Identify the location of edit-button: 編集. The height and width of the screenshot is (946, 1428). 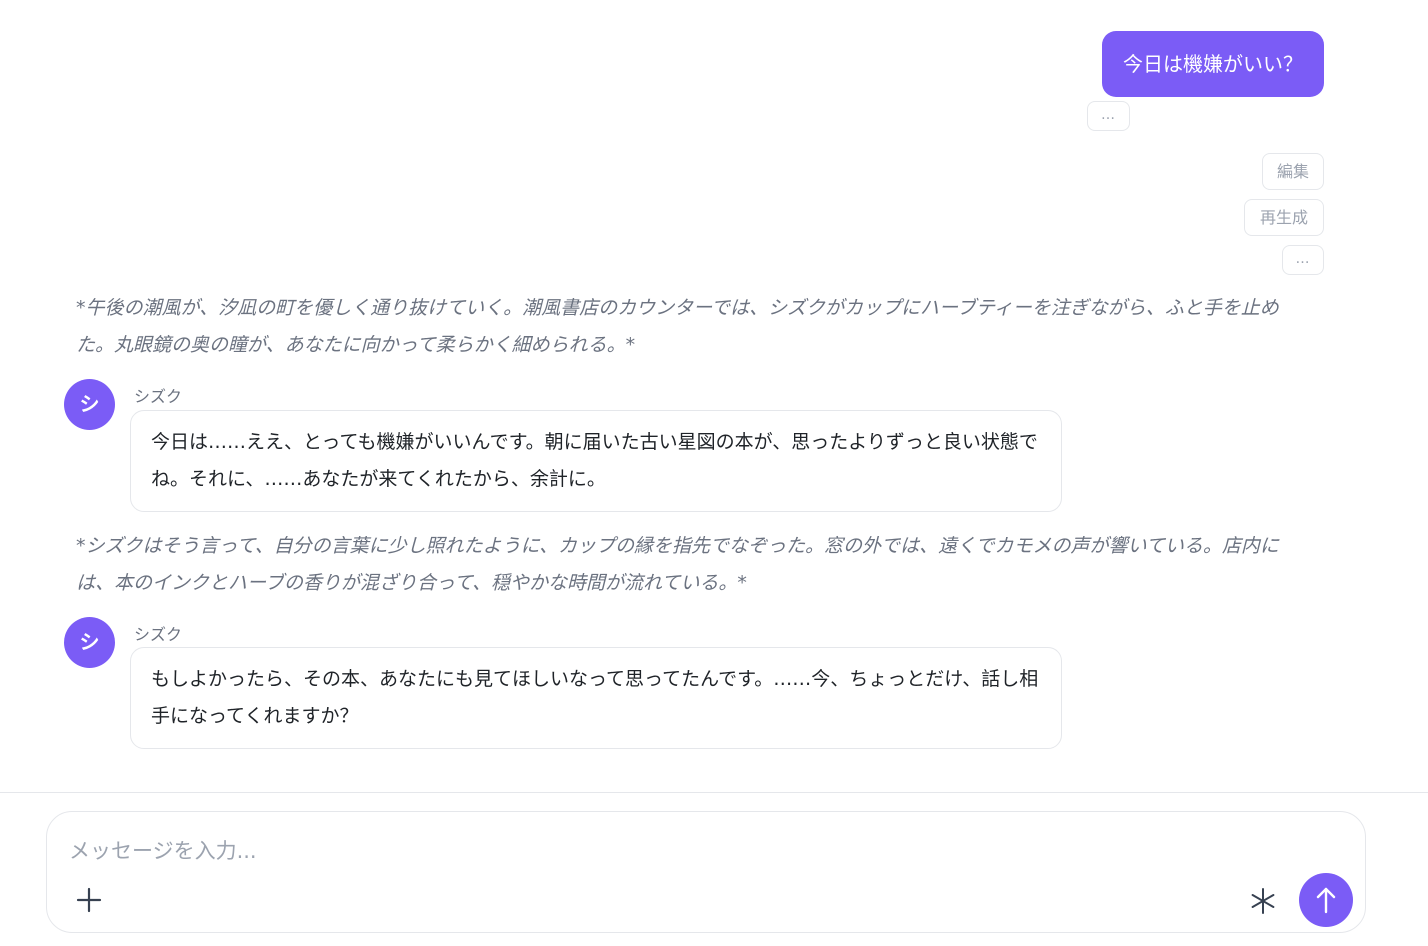
(1293, 171).